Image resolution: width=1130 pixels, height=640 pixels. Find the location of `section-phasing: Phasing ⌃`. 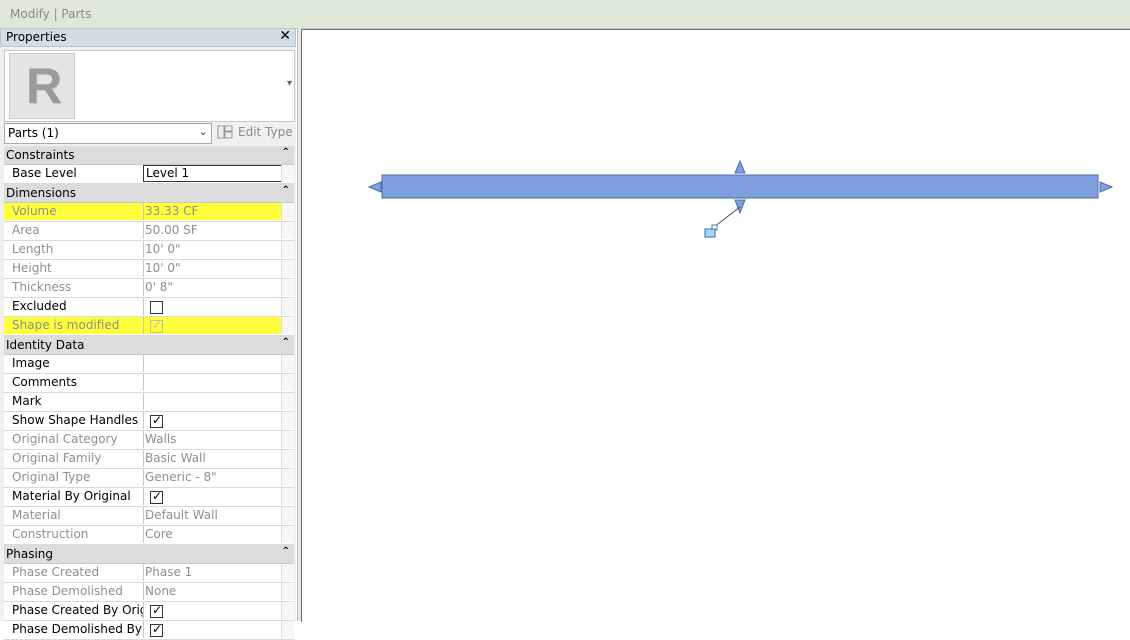

section-phasing: Phasing ⌃ is located at coordinates (149, 554).